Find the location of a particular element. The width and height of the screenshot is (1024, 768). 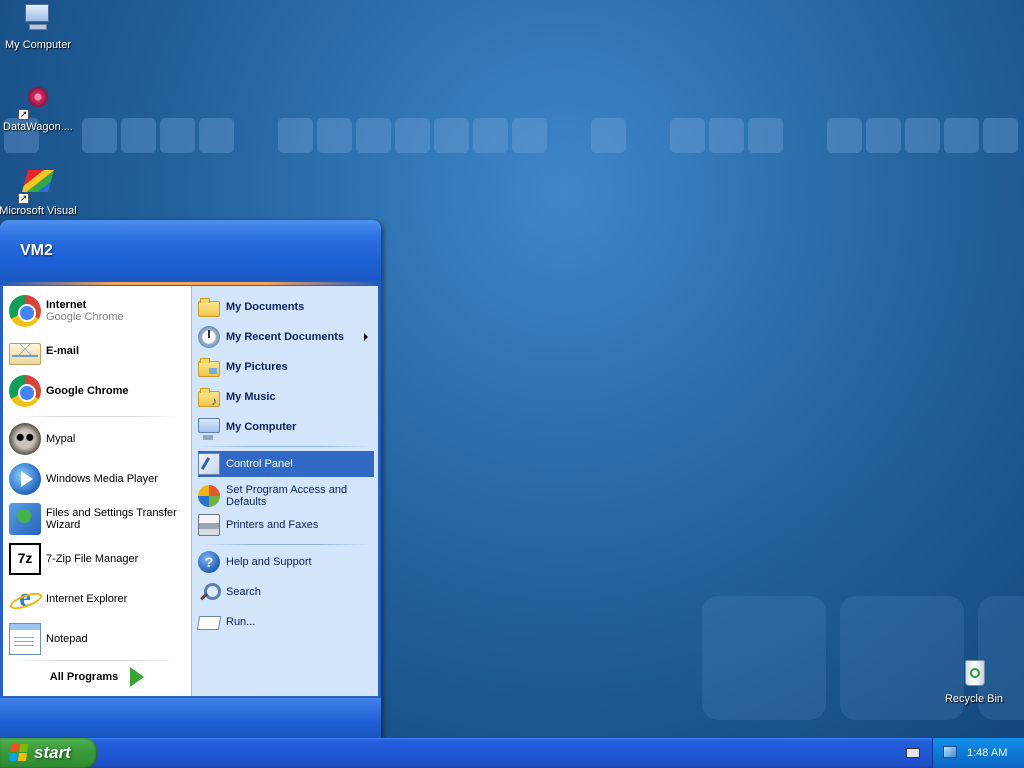

place-my-recent-documents: My Recent Documents is located at coordinates (286, 337).